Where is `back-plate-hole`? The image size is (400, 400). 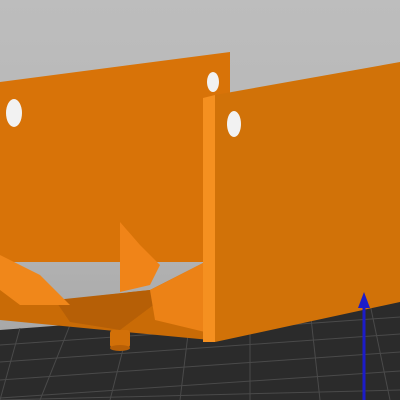 back-plate-hole is located at coordinates (14, 113).